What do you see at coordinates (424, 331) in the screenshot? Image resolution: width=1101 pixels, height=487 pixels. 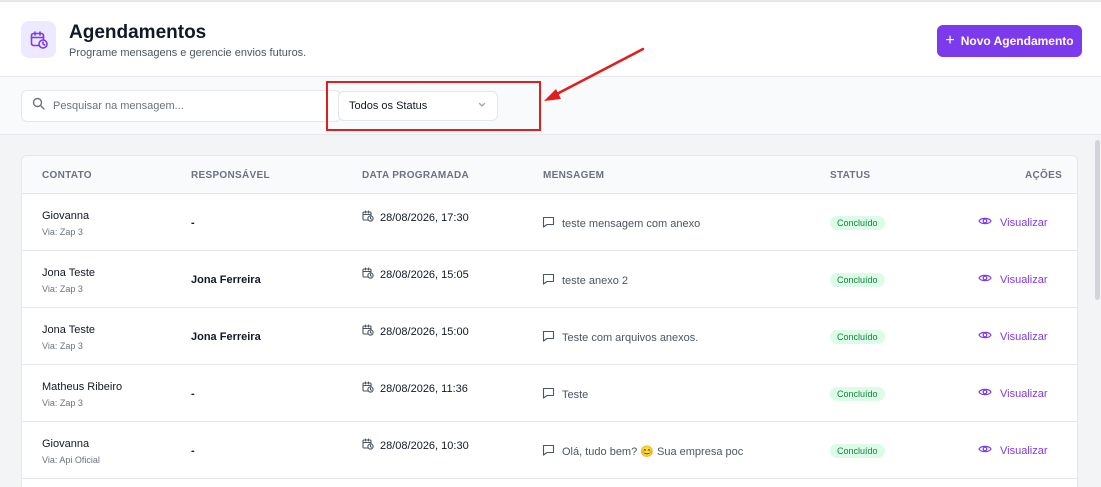 I see `scheduled-date-text: 28/08/2026, 15:00` at bounding box center [424, 331].